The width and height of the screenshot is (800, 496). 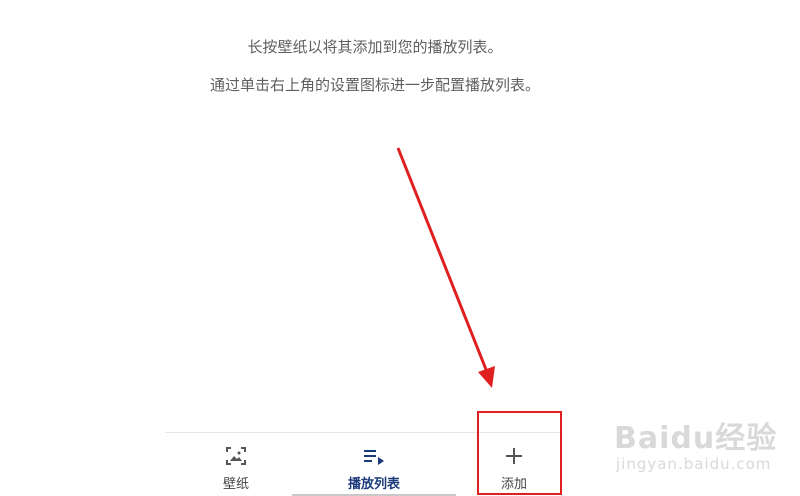 I want to click on watermark: Baidu经验 jingyan.baidu.com, so click(x=699, y=445).